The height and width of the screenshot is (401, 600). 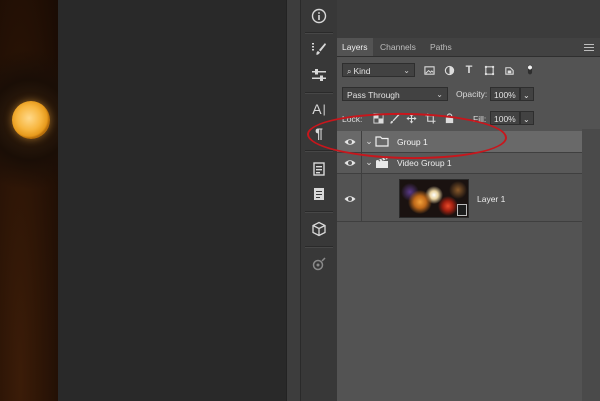 What do you see at coordinates (530, 69) in the screenshot?
I see `filter-toggle-icon` at bounding box center [530, 69].